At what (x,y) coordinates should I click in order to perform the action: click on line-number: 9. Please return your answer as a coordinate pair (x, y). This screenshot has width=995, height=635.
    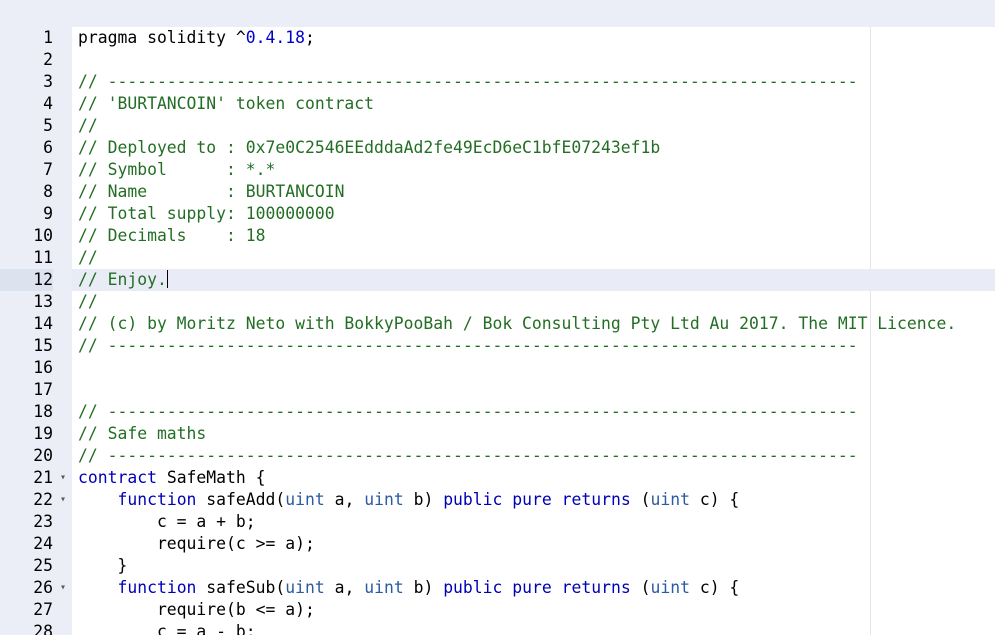
    Looking at the image, I should click on (48, 213).